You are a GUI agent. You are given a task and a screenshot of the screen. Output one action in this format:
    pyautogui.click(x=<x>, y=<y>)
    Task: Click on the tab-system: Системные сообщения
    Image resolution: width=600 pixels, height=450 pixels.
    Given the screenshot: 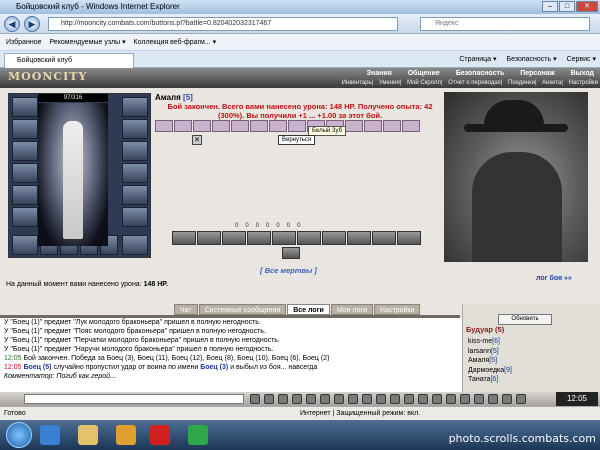 What is the action you would take?
    pyautogui.click(x=242, y=309)
    